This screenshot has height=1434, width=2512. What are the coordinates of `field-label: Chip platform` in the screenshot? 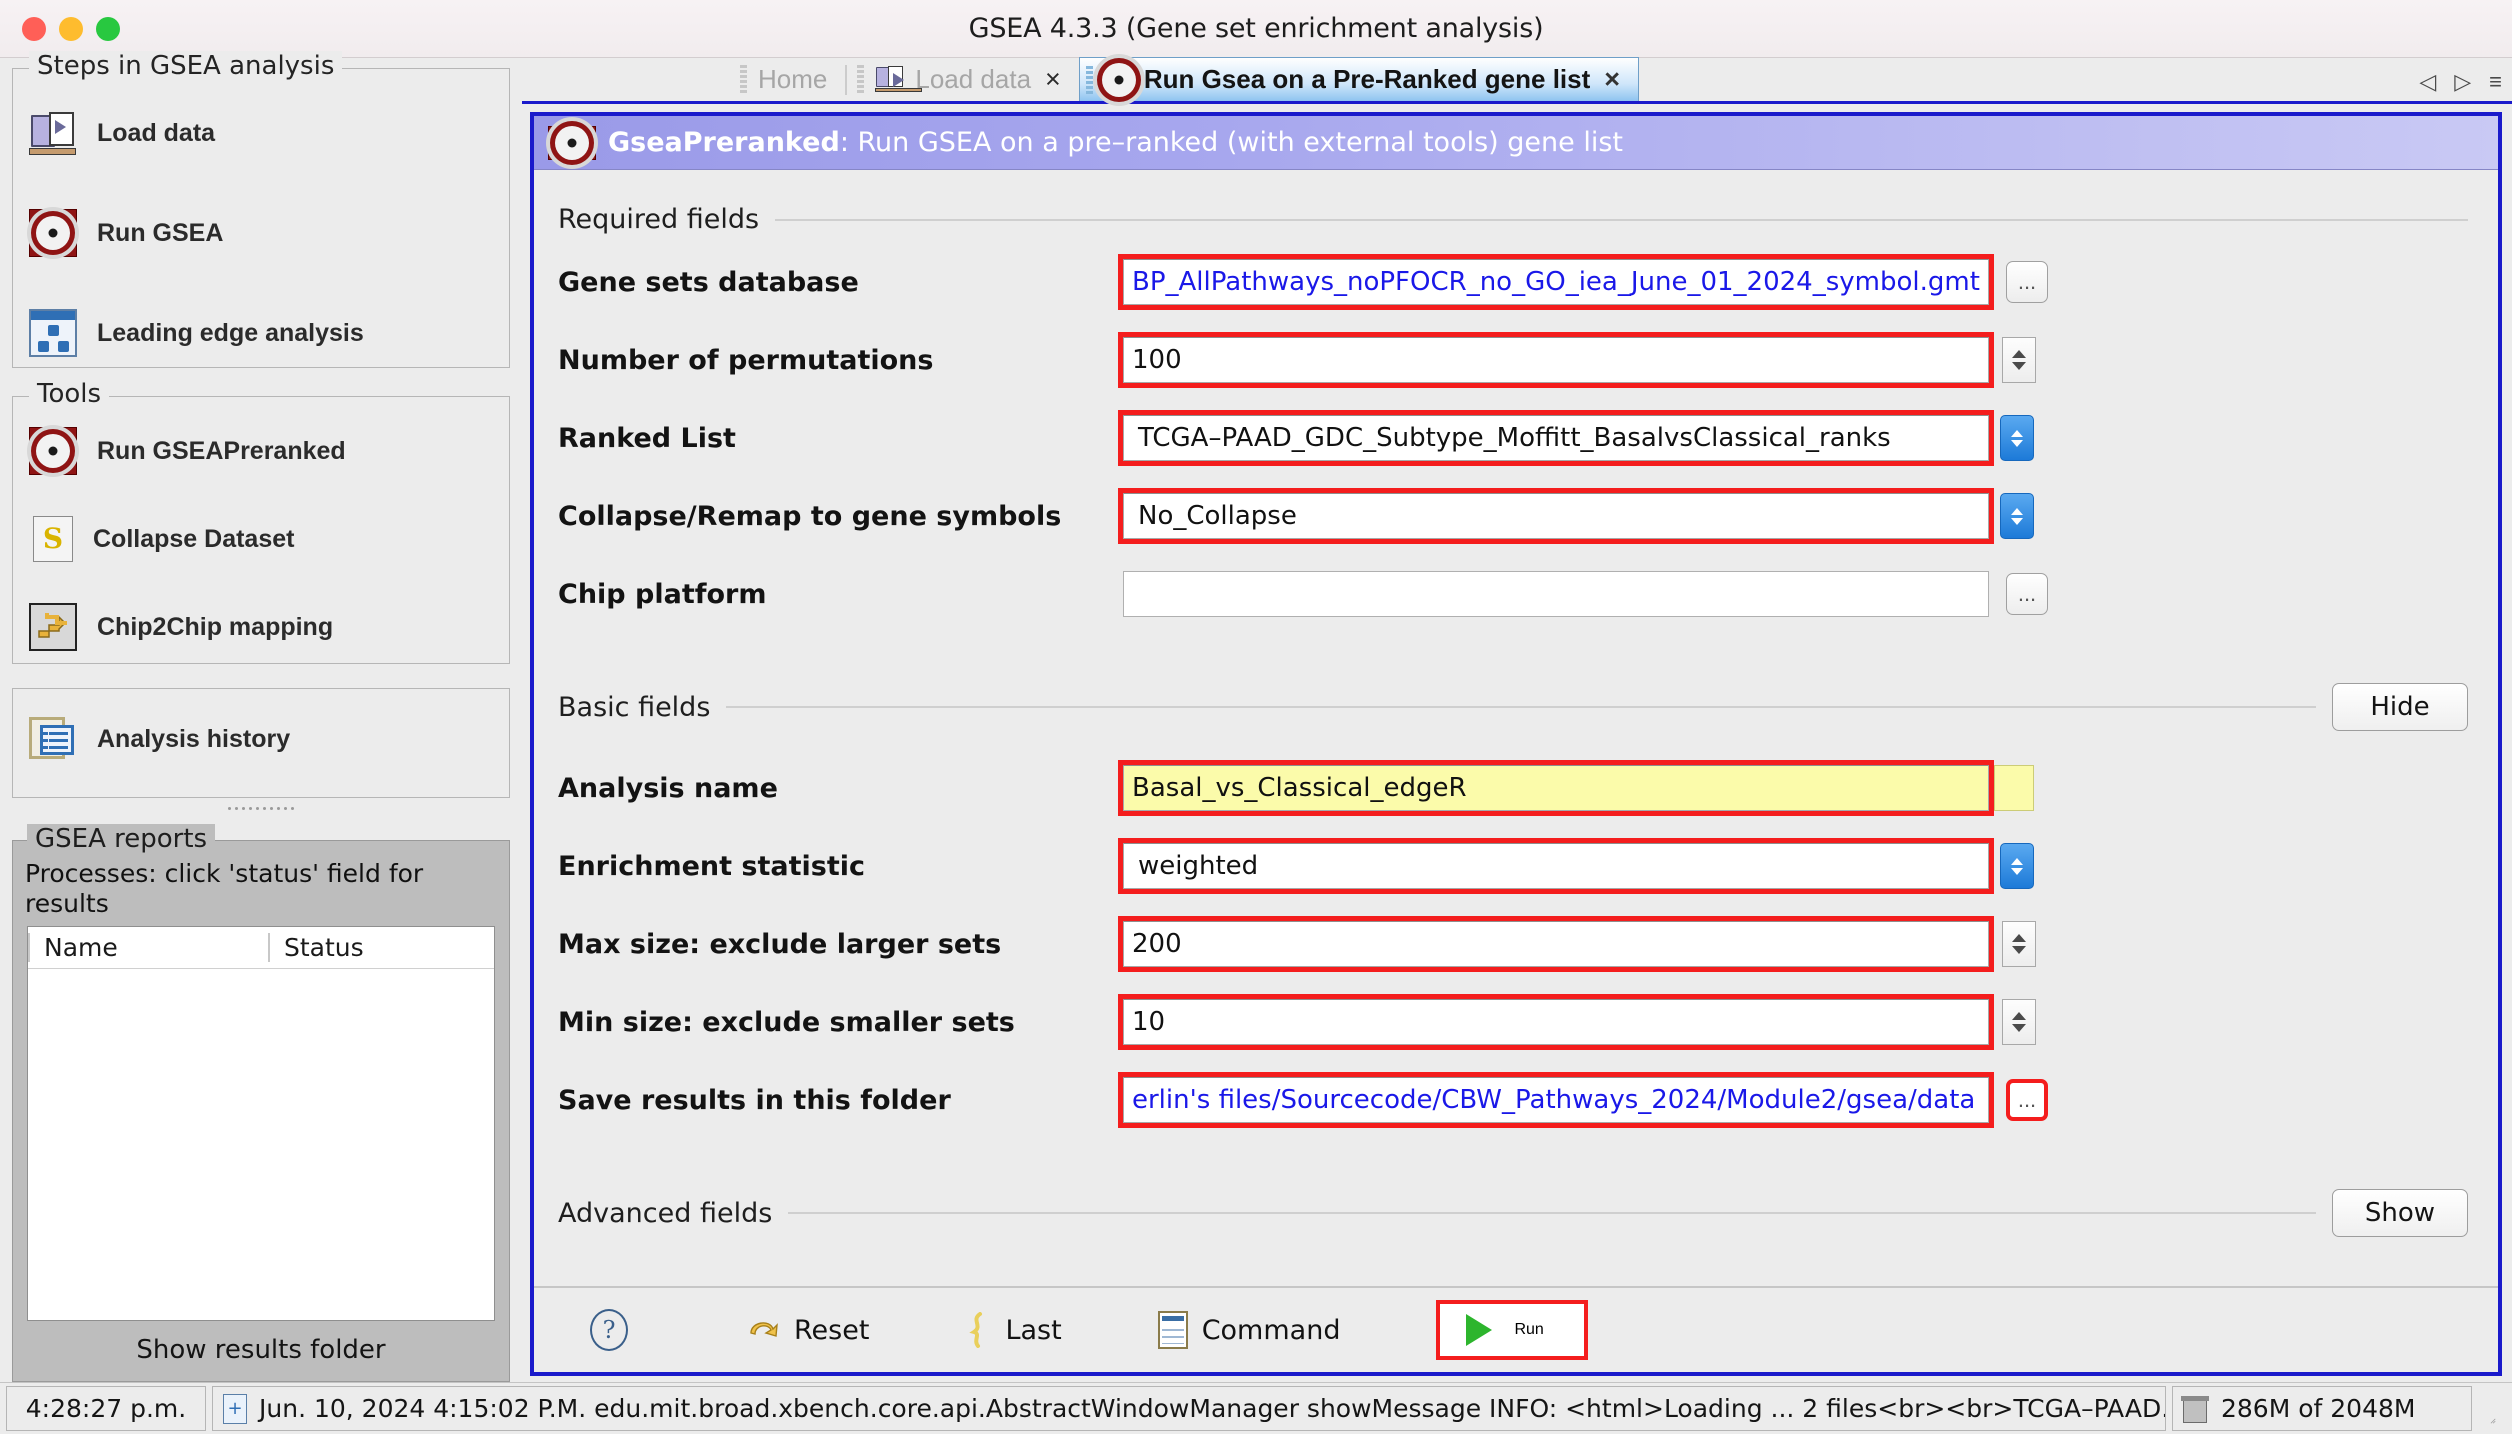 It's located at (662, 594).